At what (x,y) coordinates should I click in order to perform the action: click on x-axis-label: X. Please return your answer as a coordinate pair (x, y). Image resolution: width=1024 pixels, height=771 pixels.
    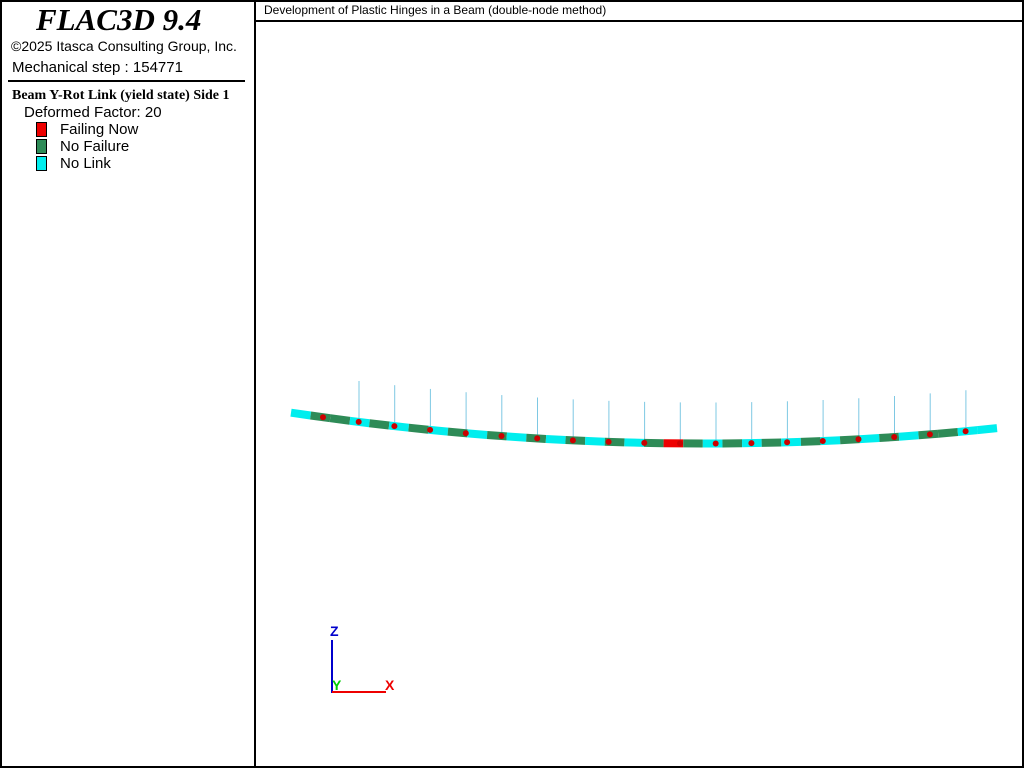
    Looking at the image, I should click on (390, 685).